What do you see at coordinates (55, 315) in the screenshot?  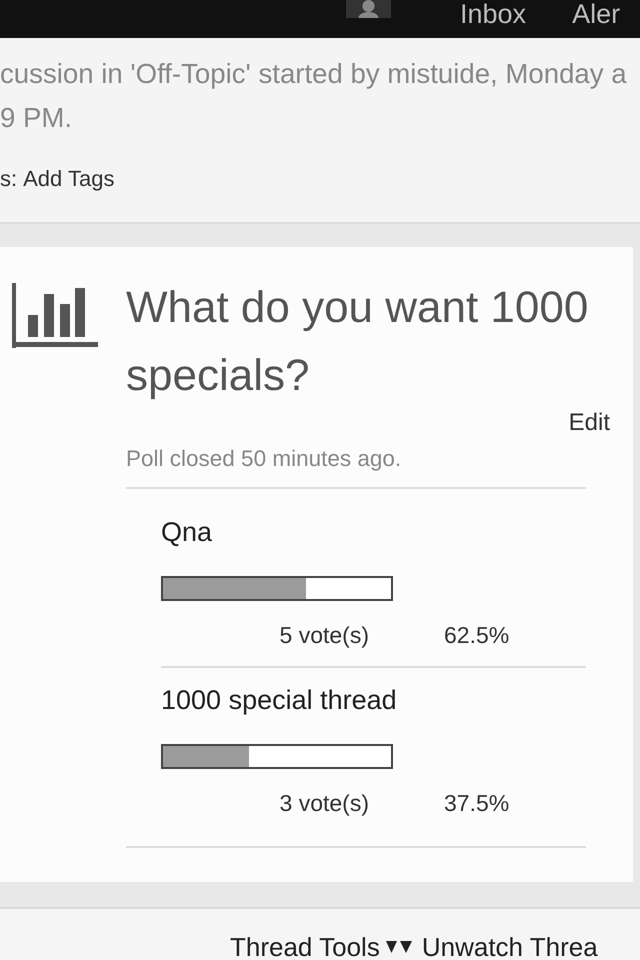 I see `bar-chart-icon` at bounding box center [55, 315].